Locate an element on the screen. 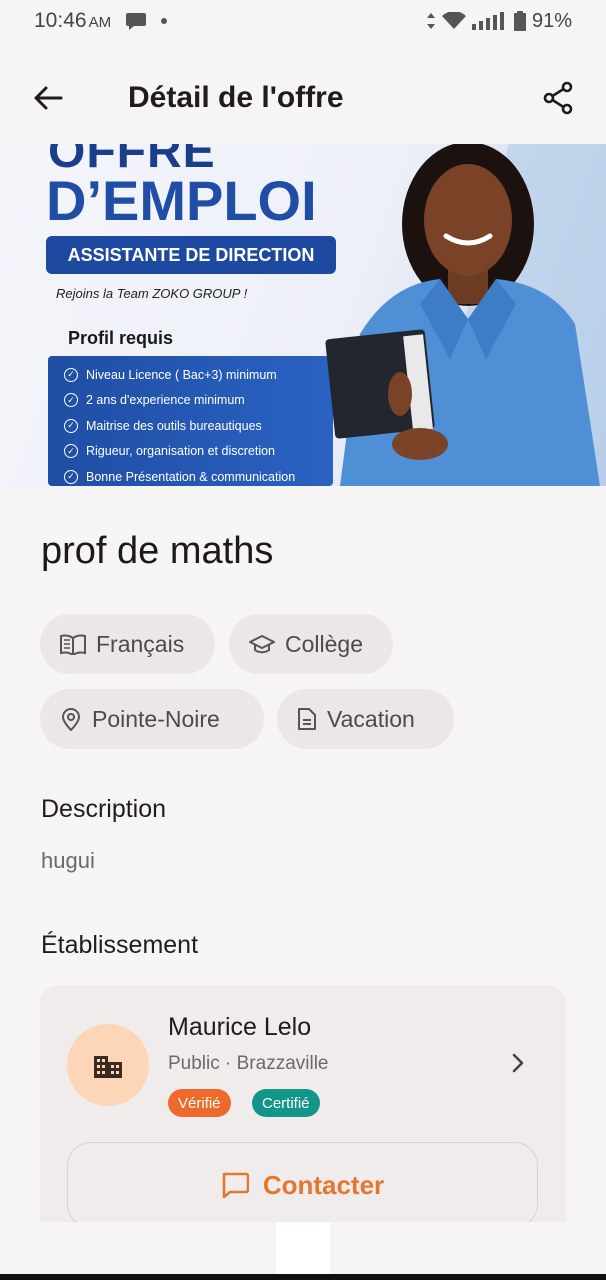 The width and height of the screenshot is (606, 1280). status-left: 10:46 AM is located at coordinates (101, 21).